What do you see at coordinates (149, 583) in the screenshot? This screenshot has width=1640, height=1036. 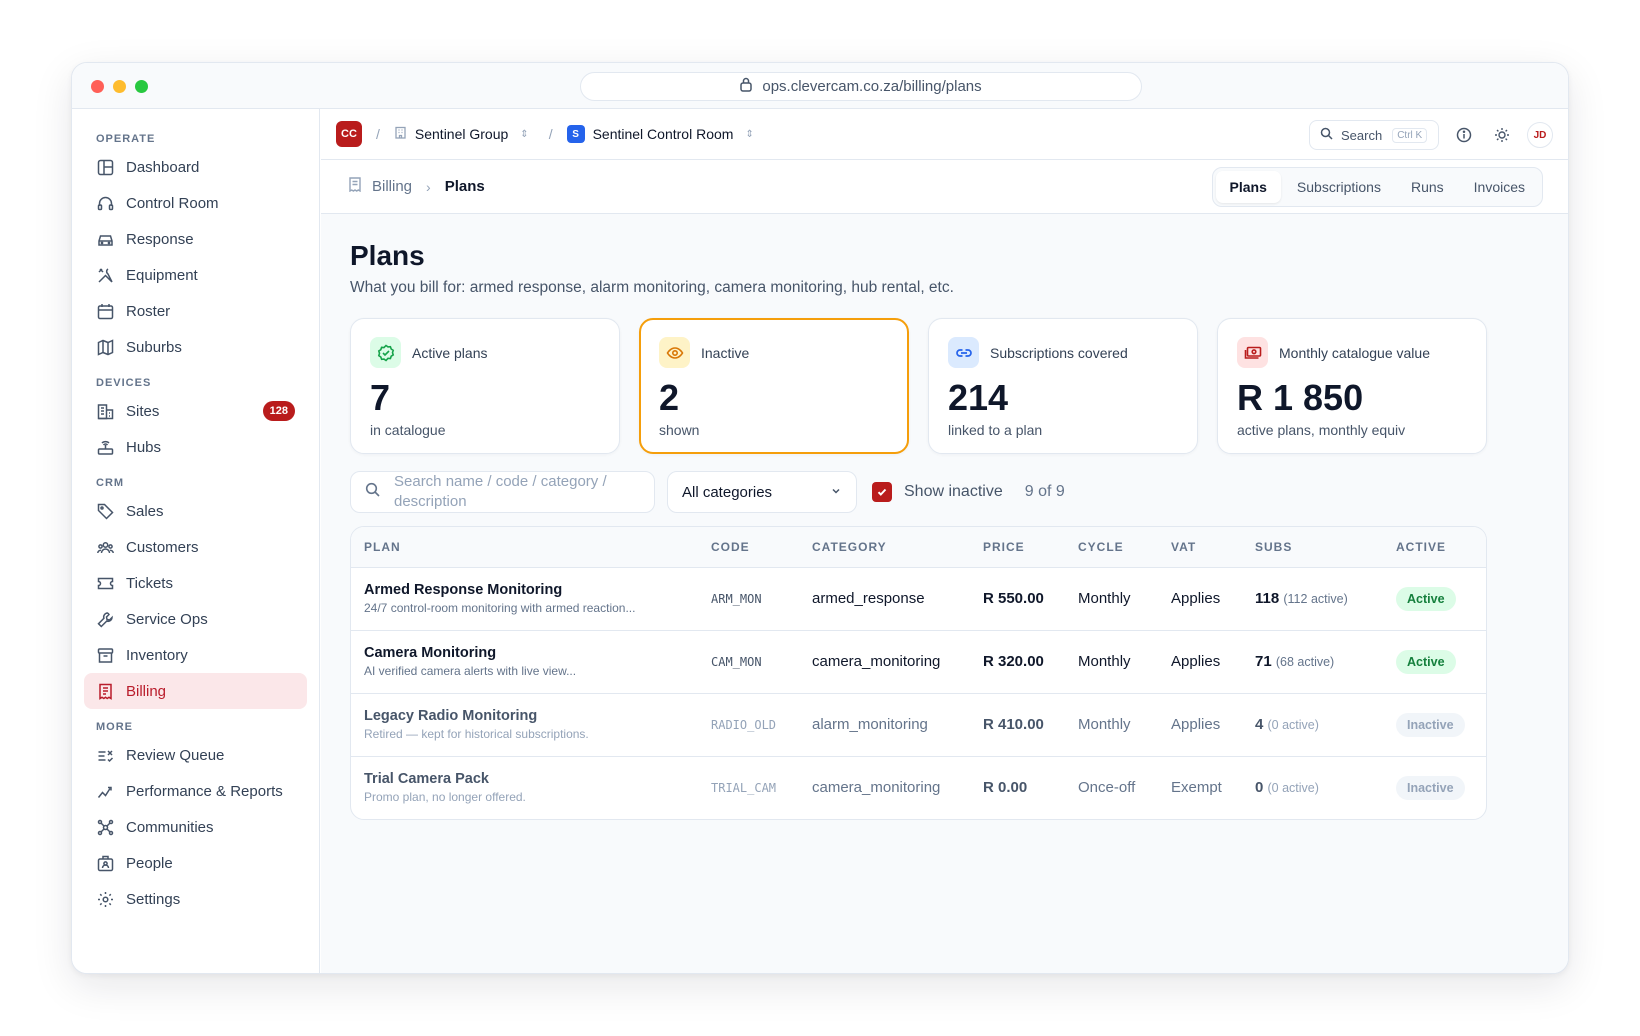 I see `sidebar-item-label: Tickets` at bounding box center [149, 583].